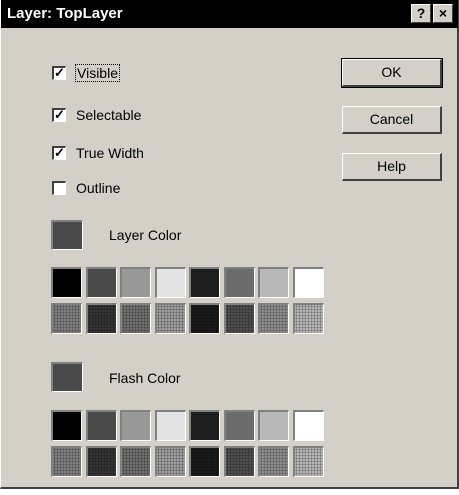 This screenshot has height=495, width=459. I want to click on outline-option: Outline, so click(86, 188).